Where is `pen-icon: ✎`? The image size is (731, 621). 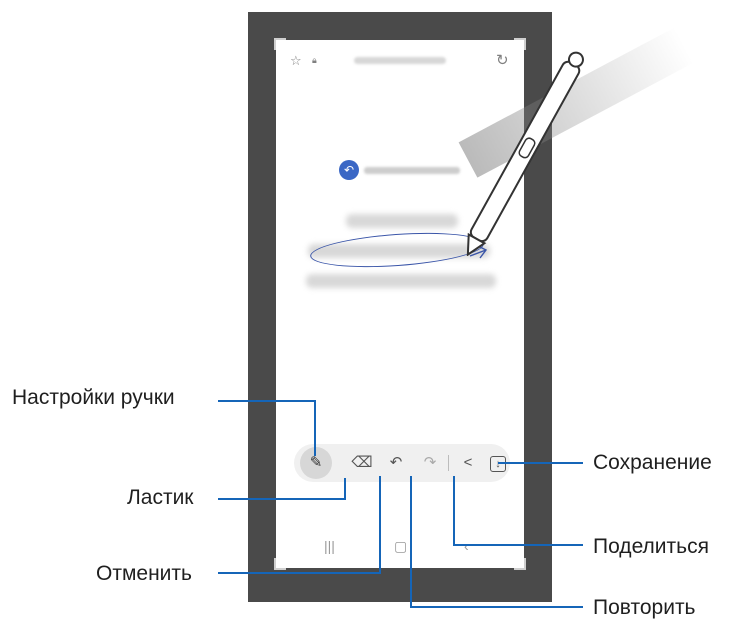 pen-icon: ✎ is located at coordinates (316, 463).